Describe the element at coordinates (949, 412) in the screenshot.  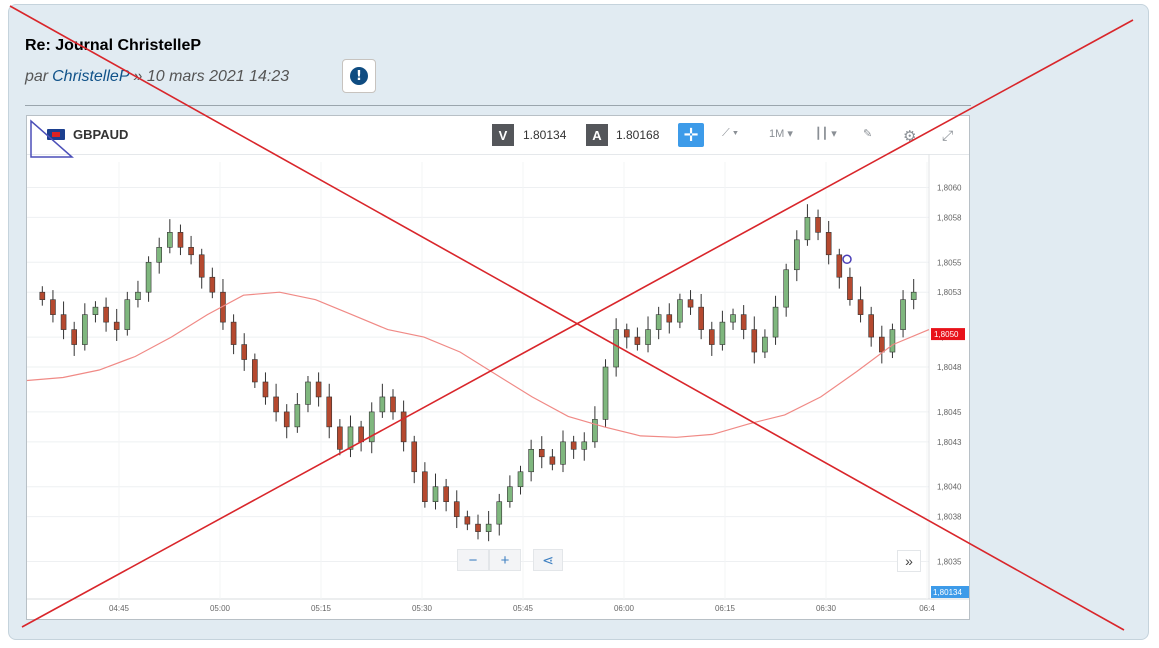
I see `y-tick-label: 1,8045` at that location.